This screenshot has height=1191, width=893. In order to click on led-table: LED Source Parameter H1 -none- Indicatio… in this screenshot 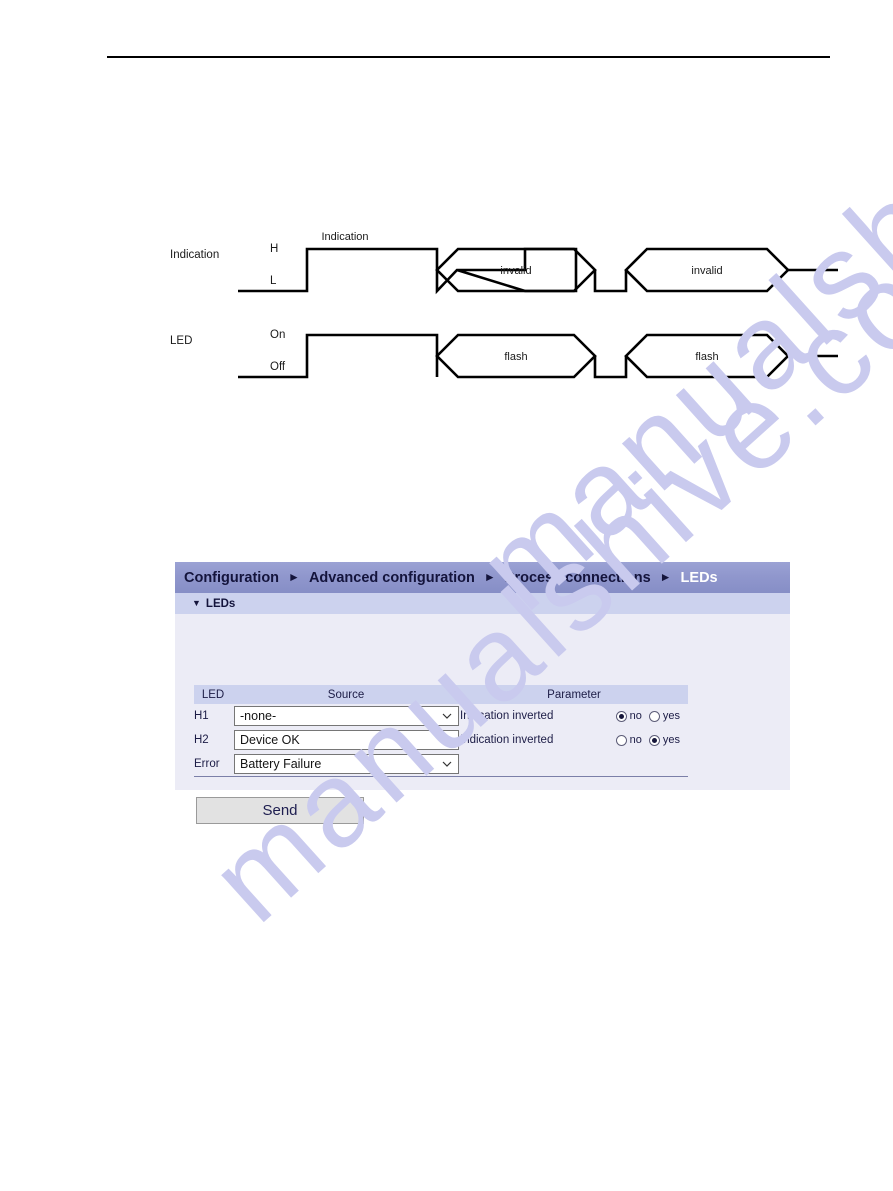, I will do `click(441, 731)`.